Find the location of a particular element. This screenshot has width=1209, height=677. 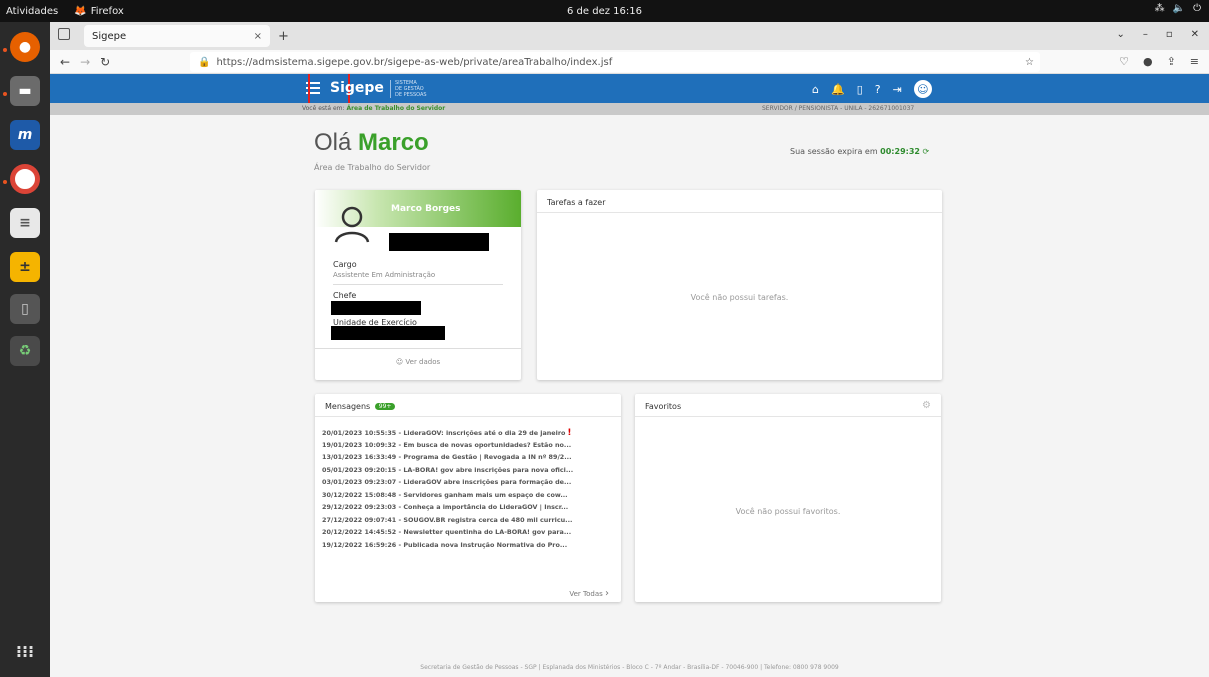

m-app-icon: m is located at coordinates (25, 135).